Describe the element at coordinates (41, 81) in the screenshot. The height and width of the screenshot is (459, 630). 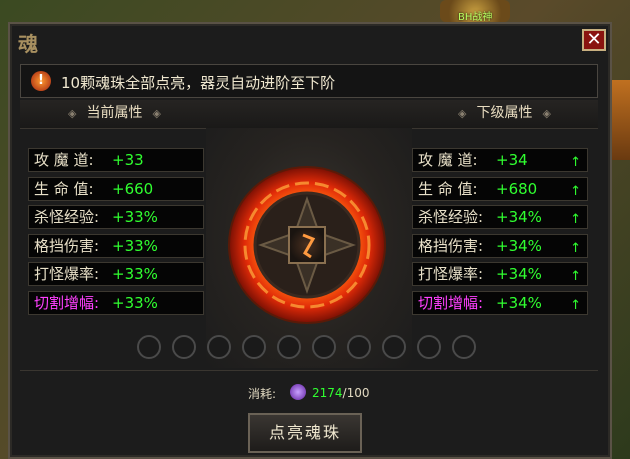
I see `warning-icon: !` at that location.